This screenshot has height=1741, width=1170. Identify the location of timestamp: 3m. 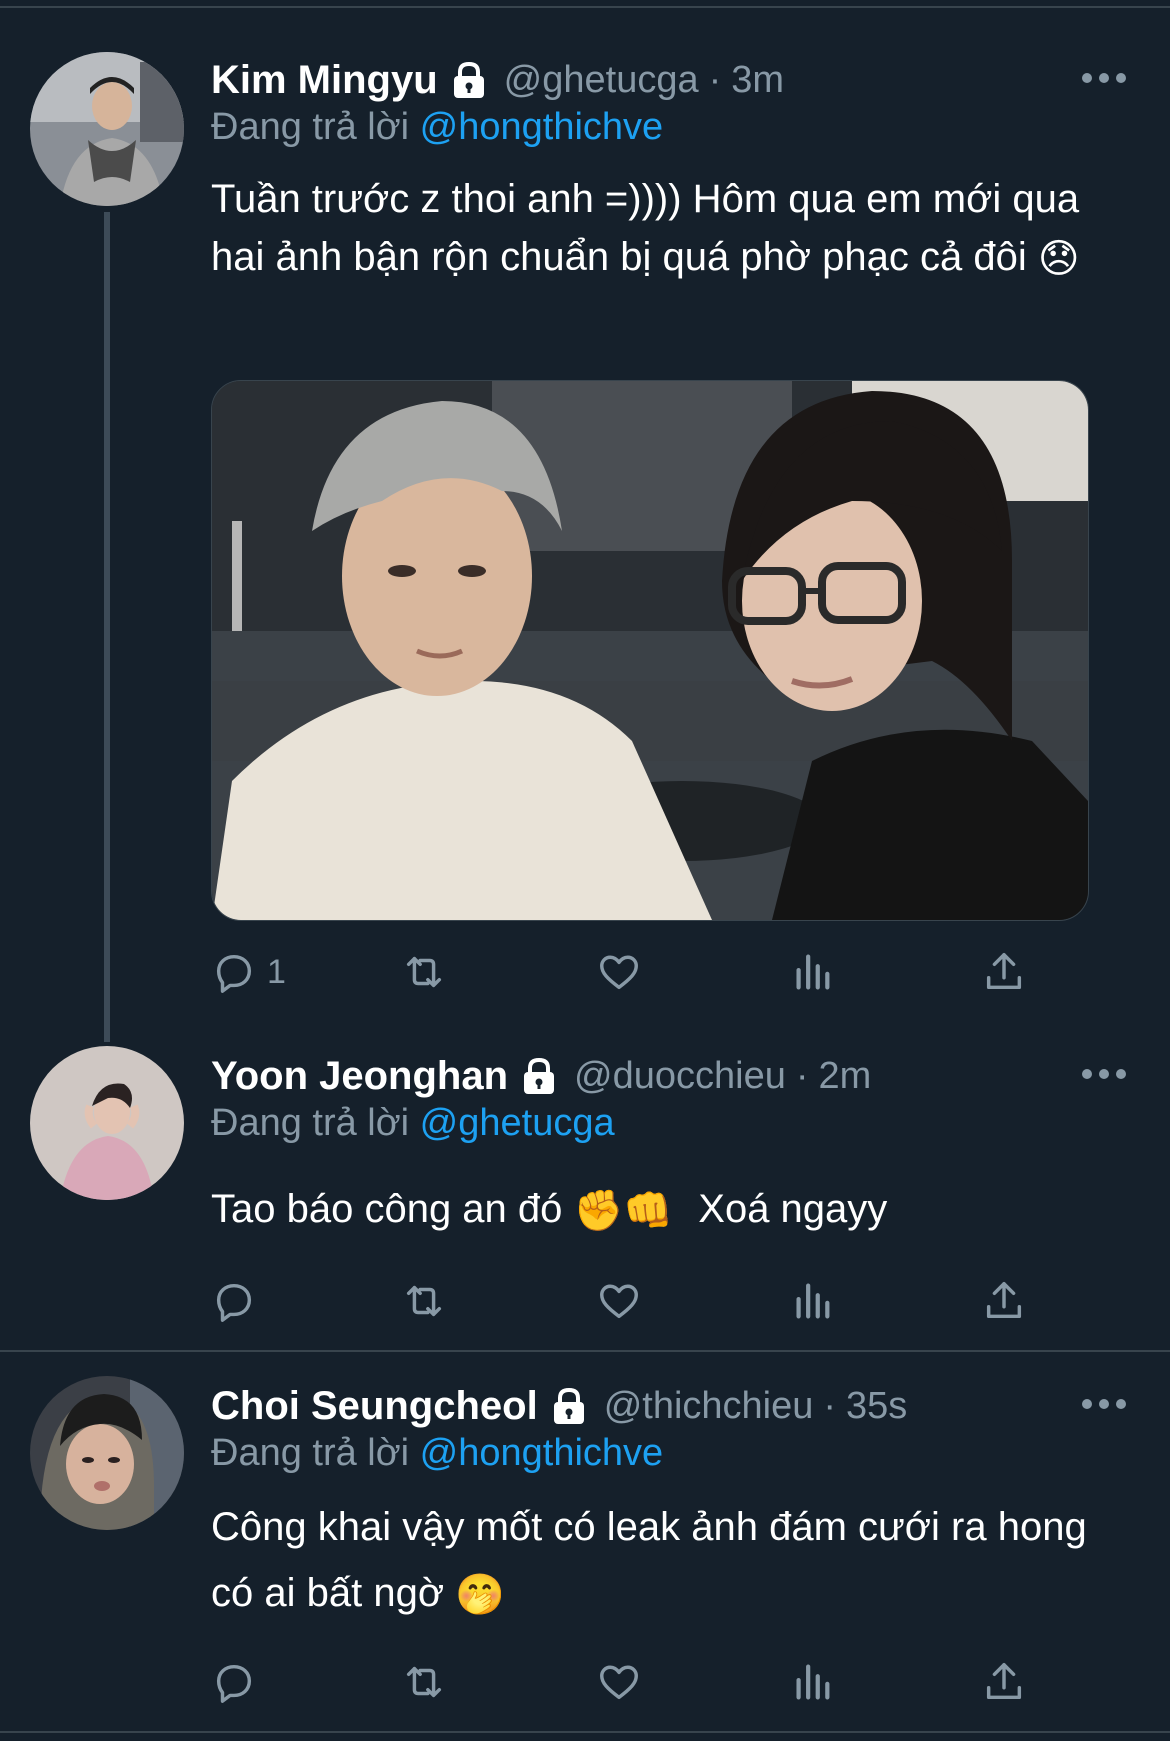
(757, 80).